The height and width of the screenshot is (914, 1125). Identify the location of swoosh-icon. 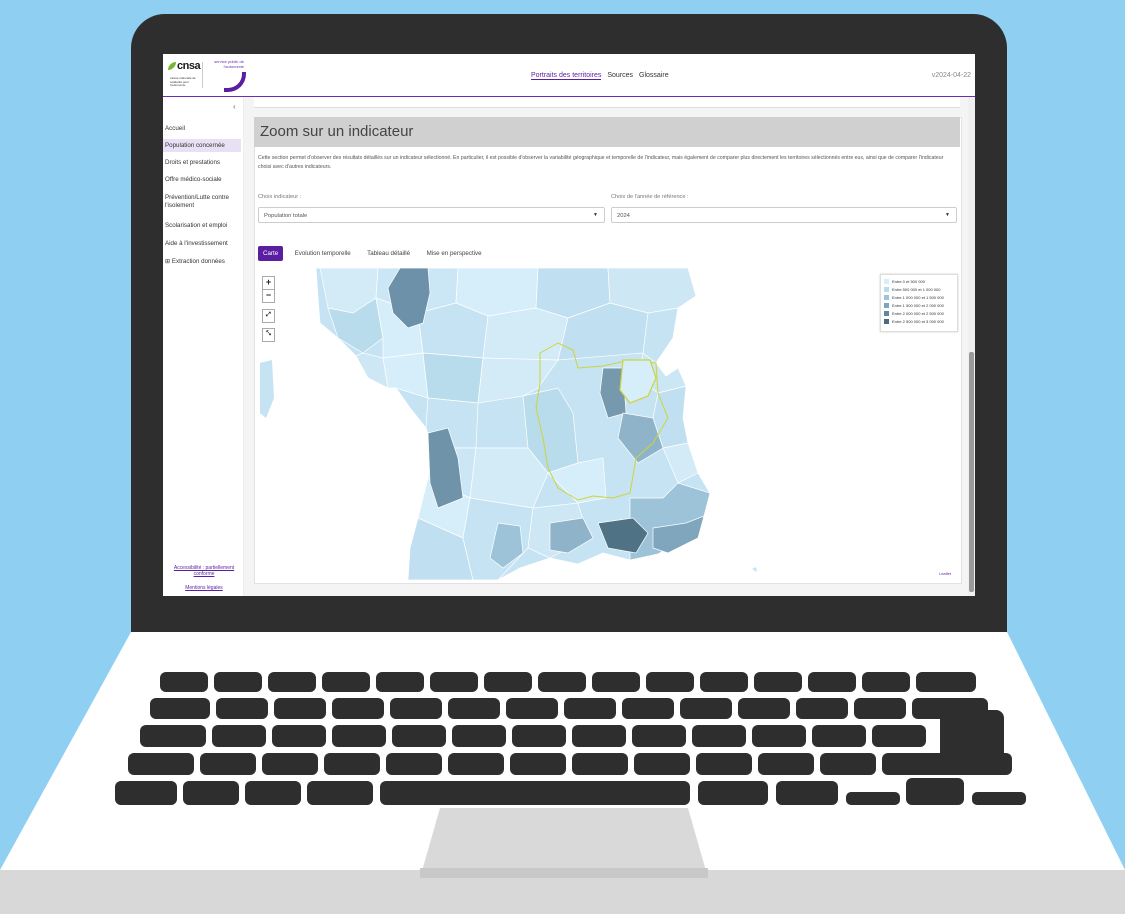
(235, 82).